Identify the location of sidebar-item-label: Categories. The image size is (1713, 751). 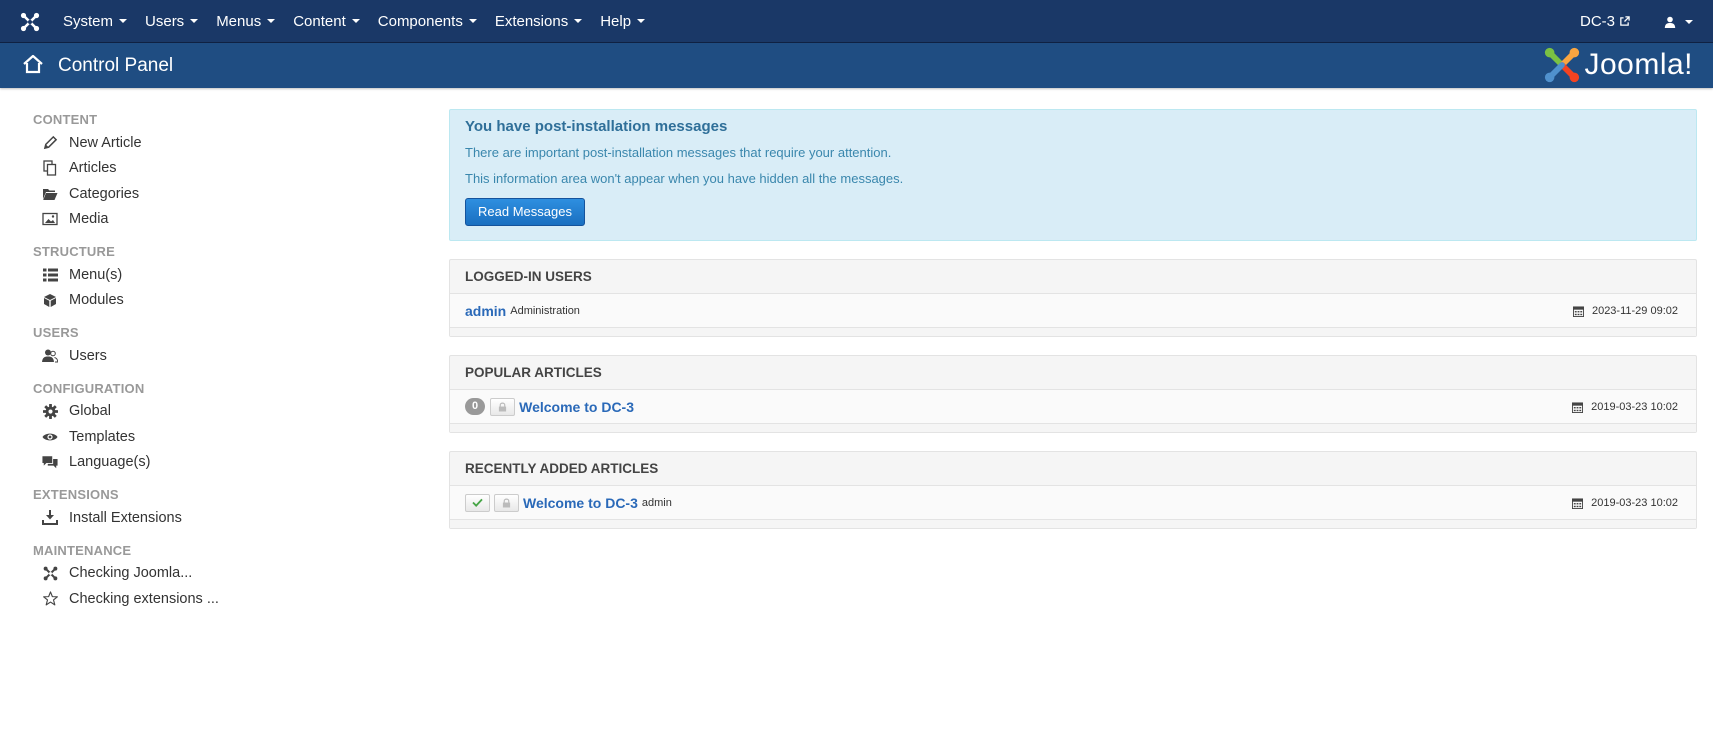
(104, 193).